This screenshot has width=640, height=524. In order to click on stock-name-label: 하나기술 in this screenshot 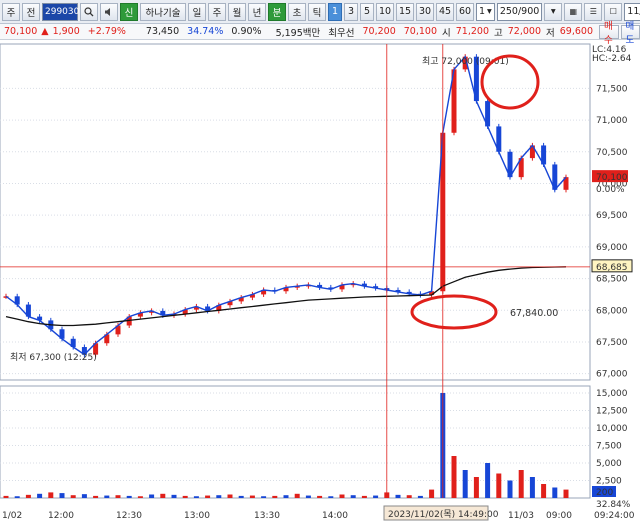, I will do `click(163, 11)`.